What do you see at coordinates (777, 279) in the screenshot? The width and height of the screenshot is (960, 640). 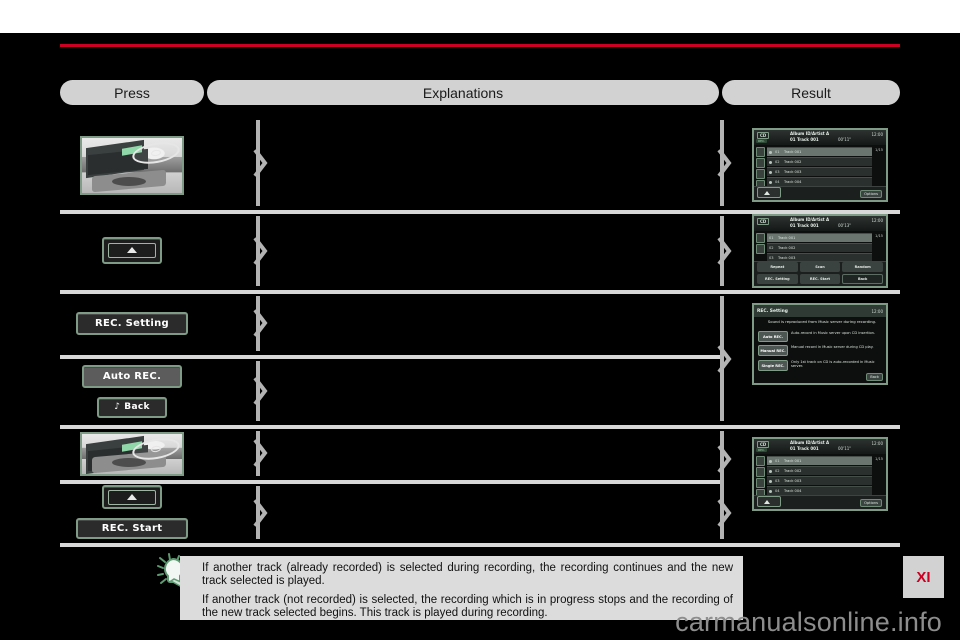 I see `soft-key-rec-setting: REC. Setting` at bounding box center [777, 279].